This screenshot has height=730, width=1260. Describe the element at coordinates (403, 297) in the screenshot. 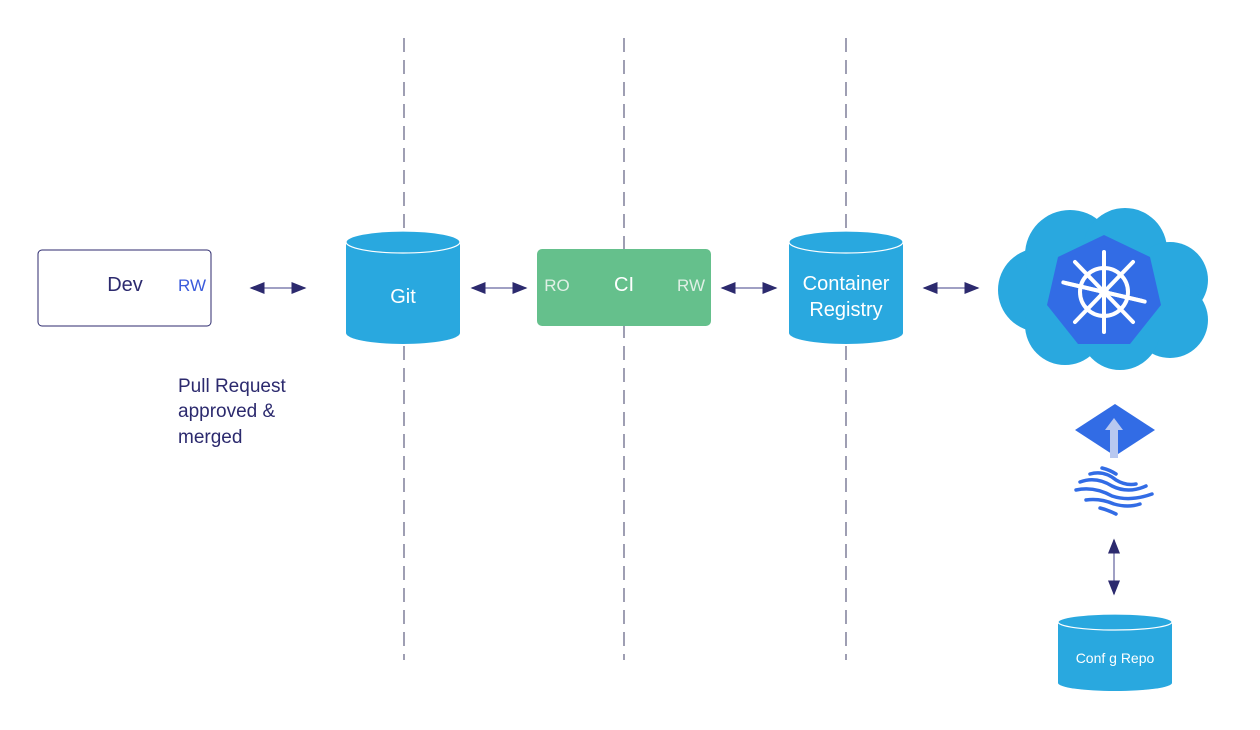

I see `git-label: Git` at that location.